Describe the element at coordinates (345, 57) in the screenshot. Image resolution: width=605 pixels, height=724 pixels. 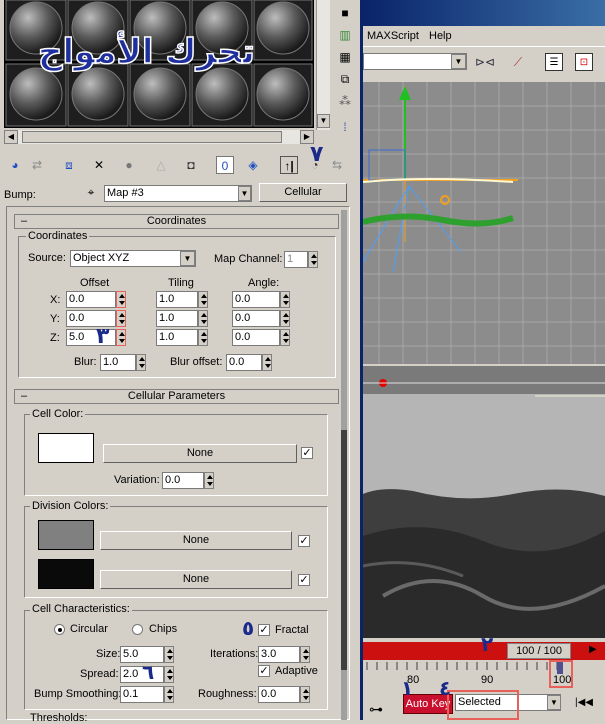
I see `background-icon: ▦` at that location.